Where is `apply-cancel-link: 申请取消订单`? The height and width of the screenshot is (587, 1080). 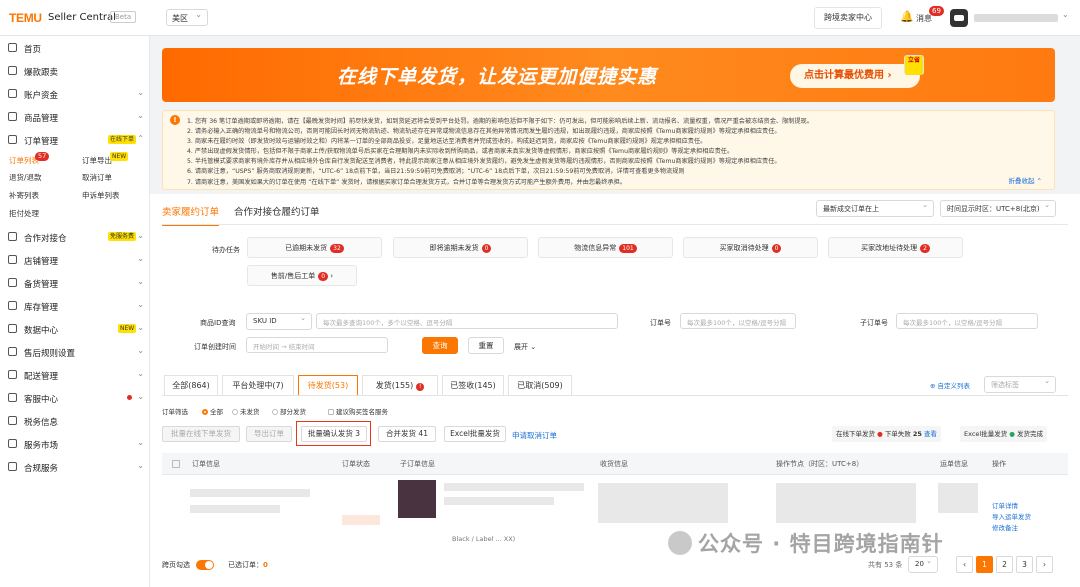
apply-cancel-link: 申请取消订单 is located at coordinates (534, 435).